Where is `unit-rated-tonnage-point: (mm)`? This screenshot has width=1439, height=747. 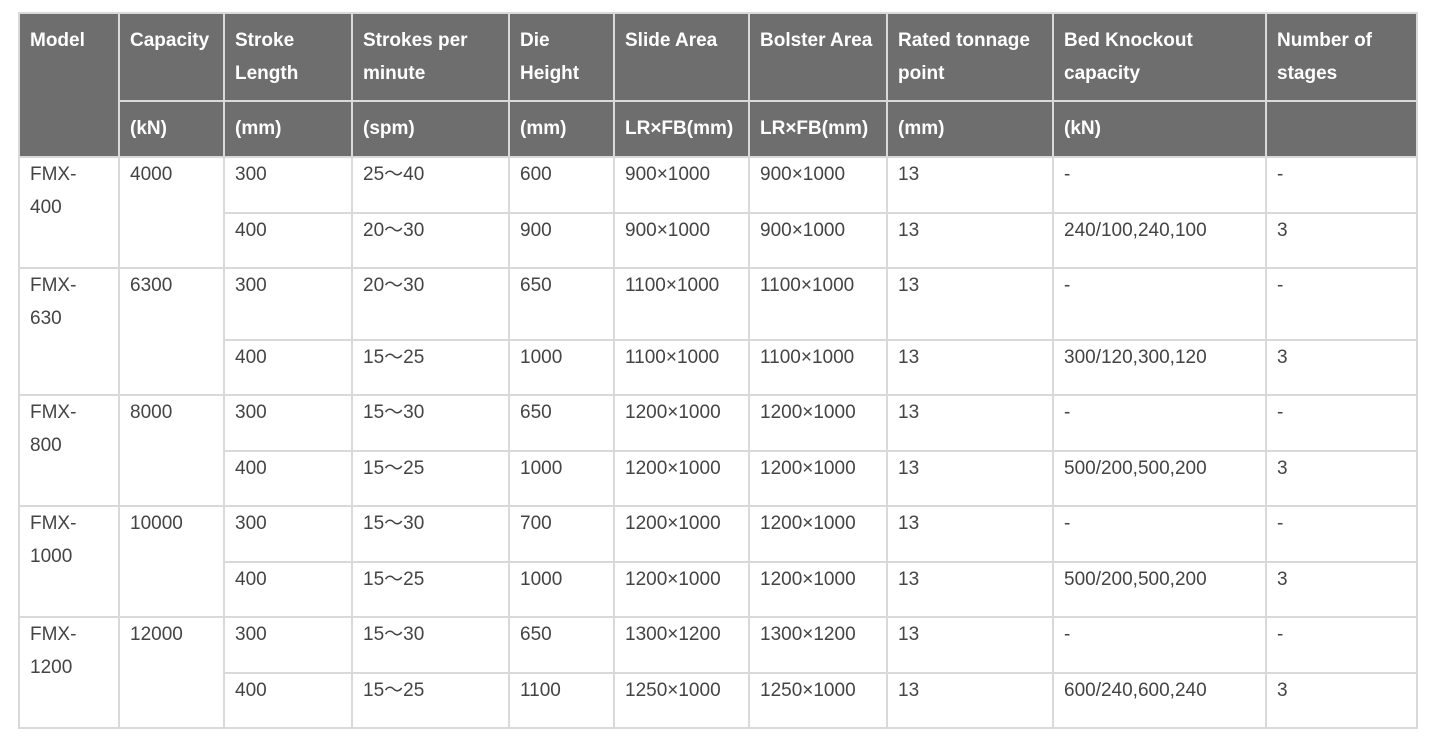
unit-rated-tonnage-point: (mm) is located at coordinates (970, 129).